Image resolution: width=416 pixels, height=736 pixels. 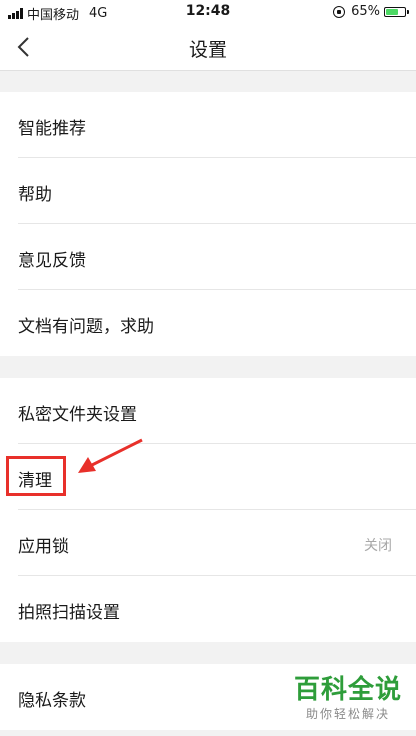 I want to click on watermark-main: 百科全说, so click(x=347, y=690).